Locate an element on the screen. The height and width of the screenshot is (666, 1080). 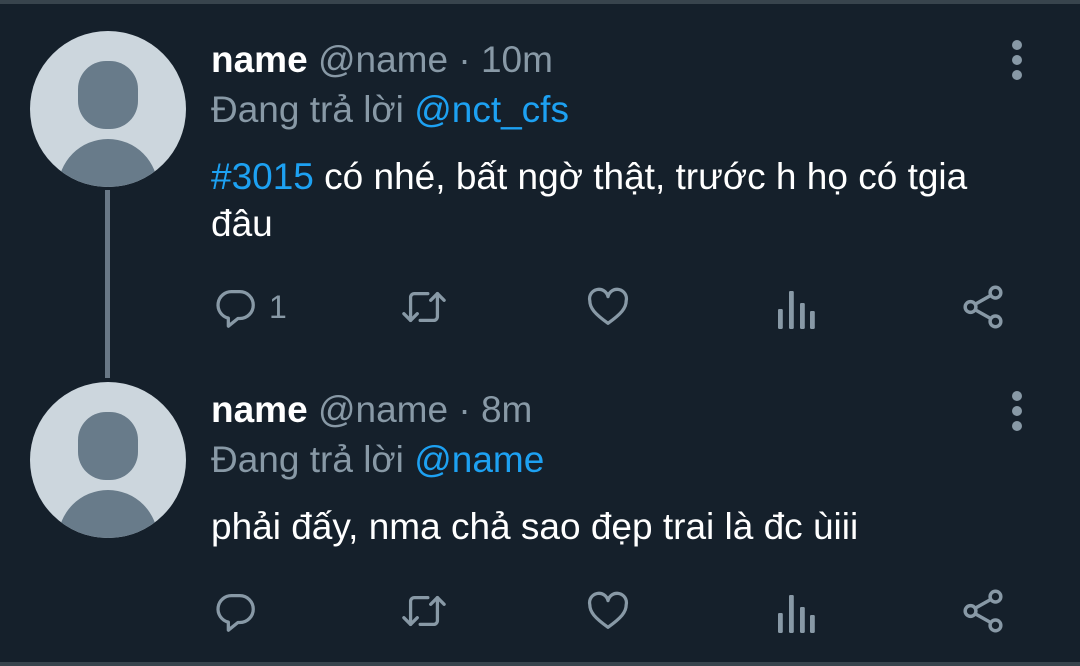
replying-to-line: Đang trả lời @nct_cfs is located at coordinates (390, 110).